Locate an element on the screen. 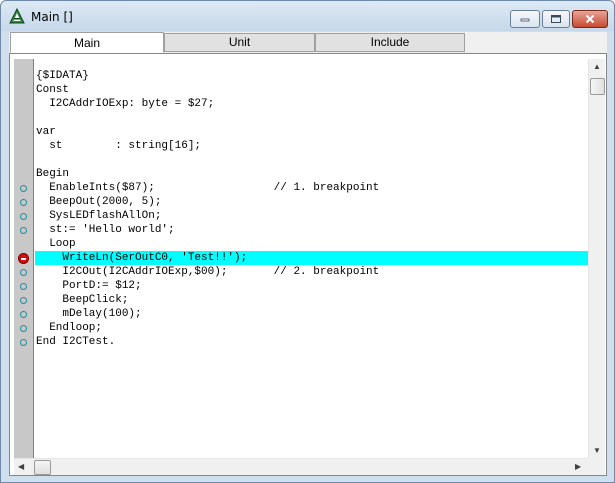  code-line: mDelay(100); is located at coordinates (311, 314).